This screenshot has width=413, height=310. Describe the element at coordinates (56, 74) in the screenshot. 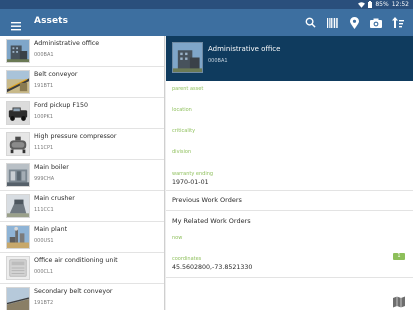

I see `asset-name: Belt conveyor` at that location.